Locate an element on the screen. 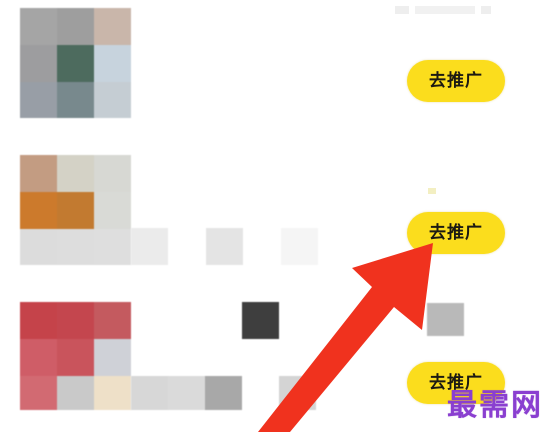 The image size is (551, 432). watermark-text: 最需网 is located at coordinates (495, 405).